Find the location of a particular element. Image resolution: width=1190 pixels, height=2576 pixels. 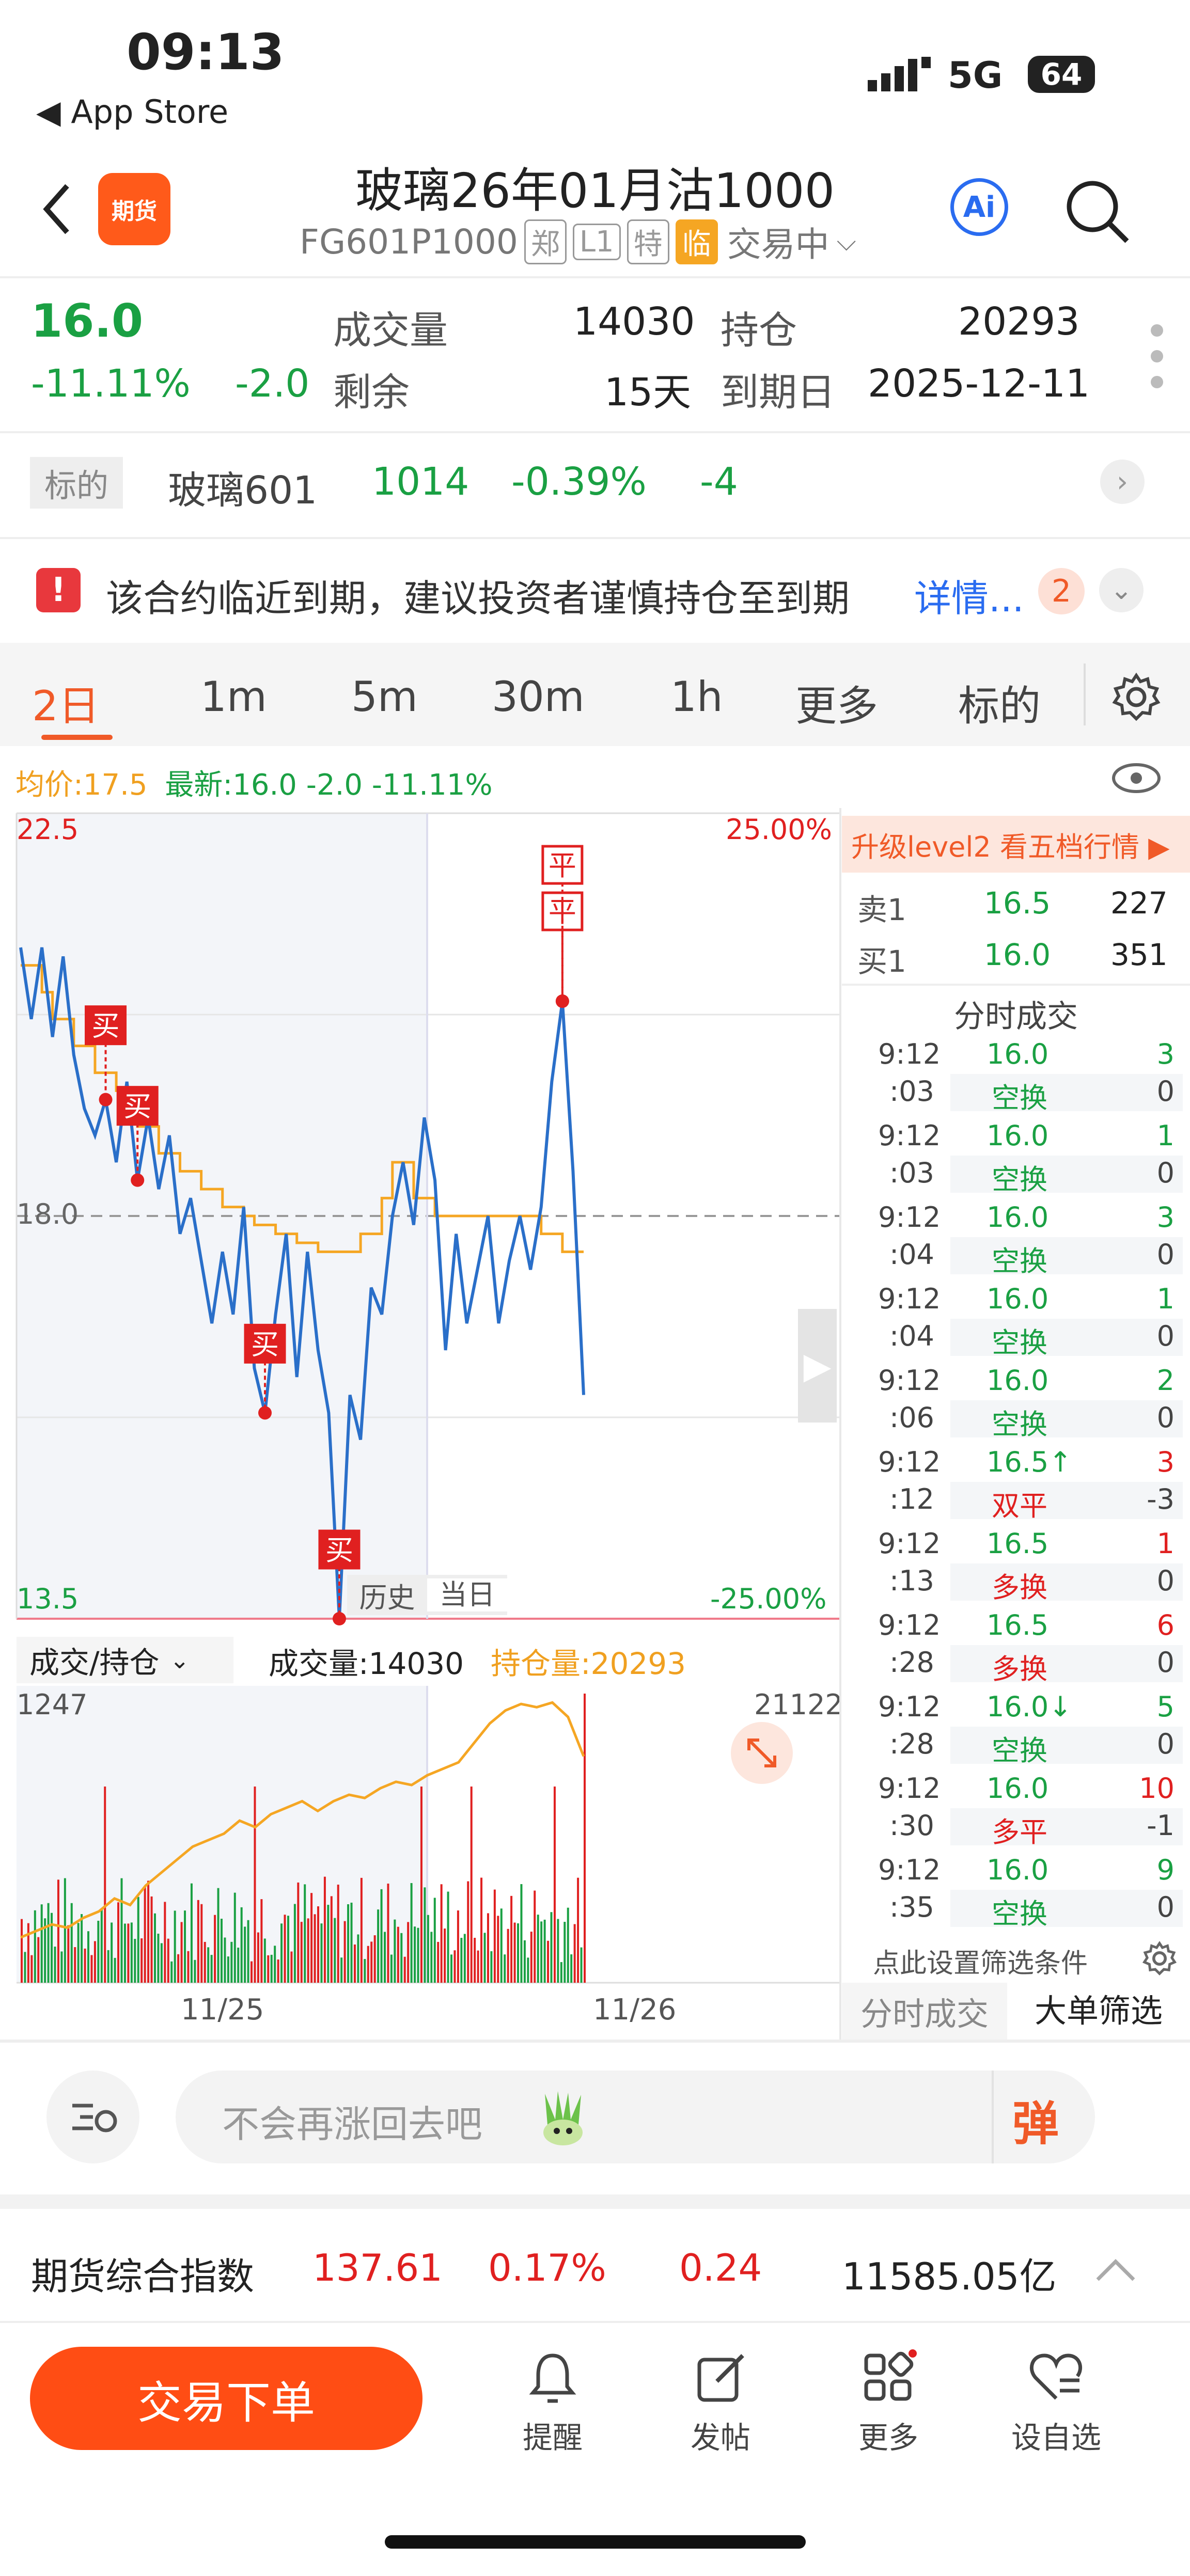

nav-remind: 提醒 is located at coordinates (553, 2403).